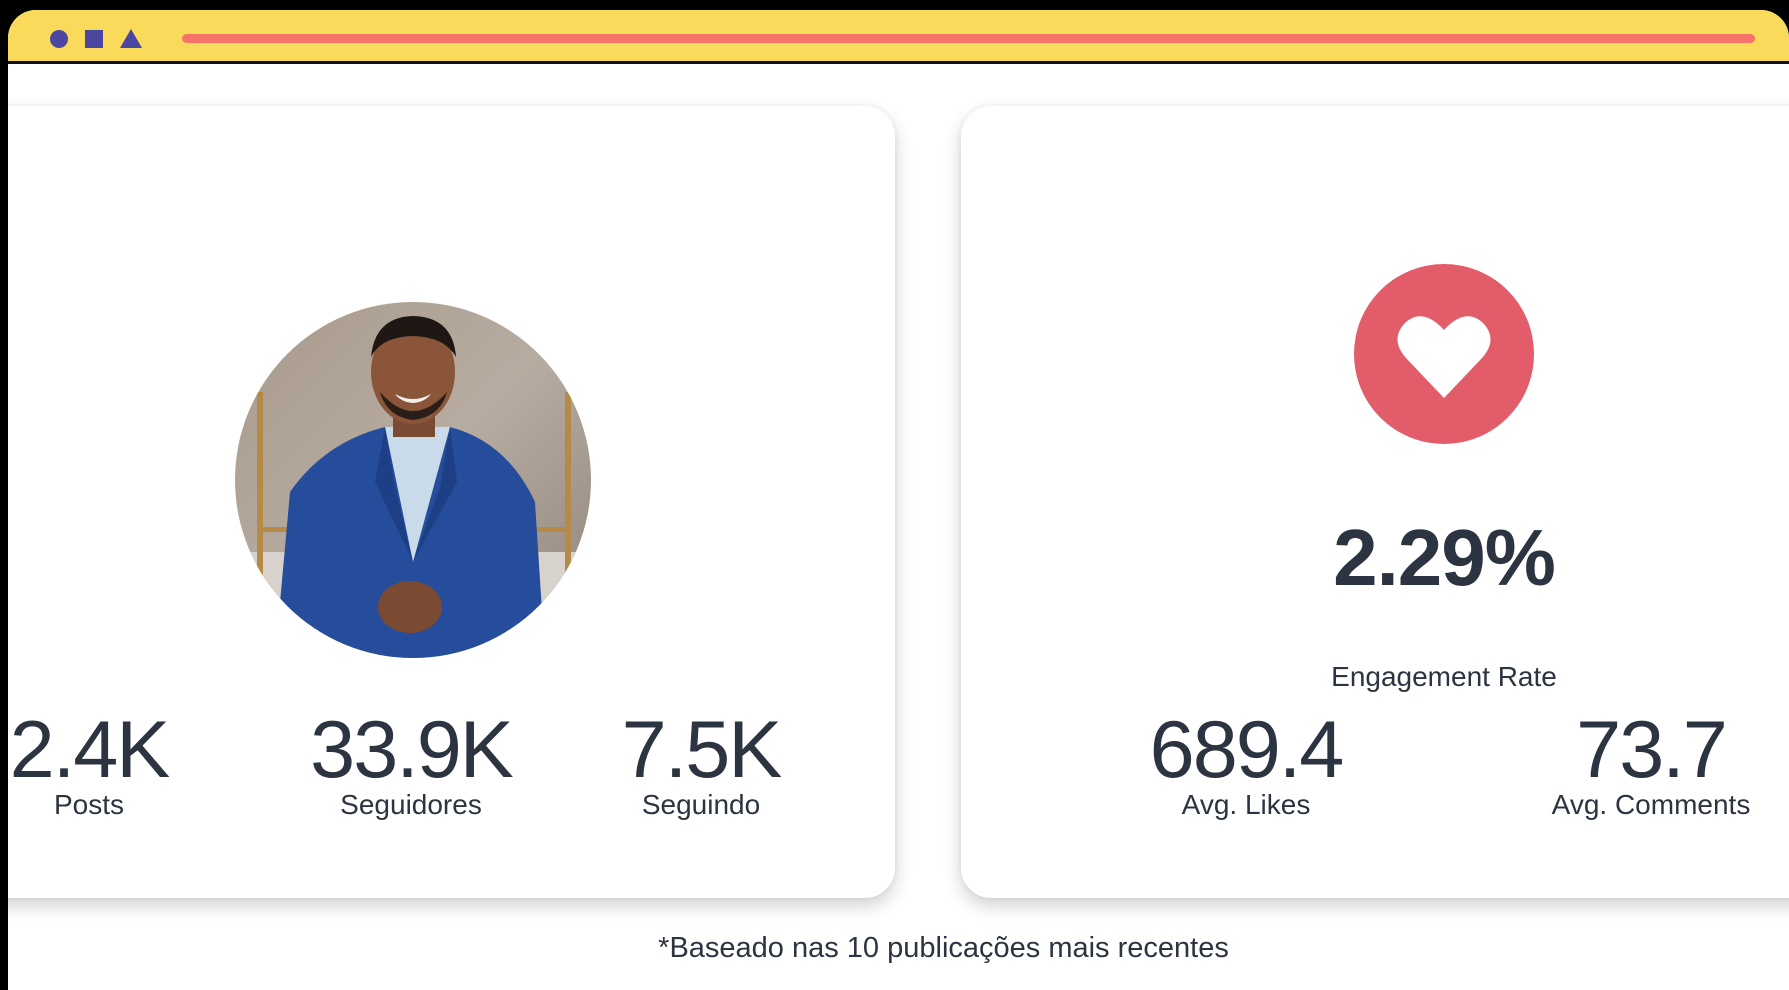 Image resolution: width=1789 pixels, height=990 pixels. What do you see at coordinates (968, 38) in the screenshot?
I see `address-bar` at bounding box center [968, 38].